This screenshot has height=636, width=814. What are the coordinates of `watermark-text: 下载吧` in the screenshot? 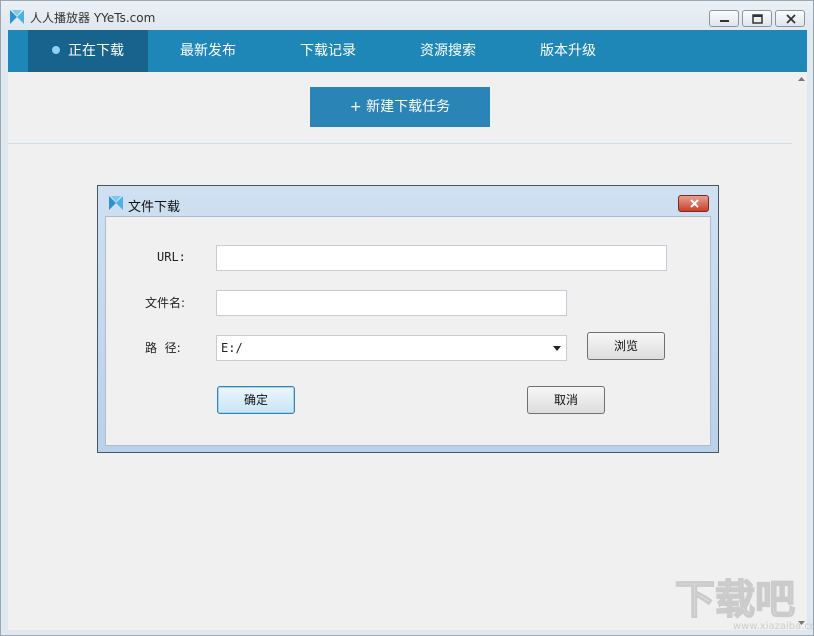 It's located at (735, 599).